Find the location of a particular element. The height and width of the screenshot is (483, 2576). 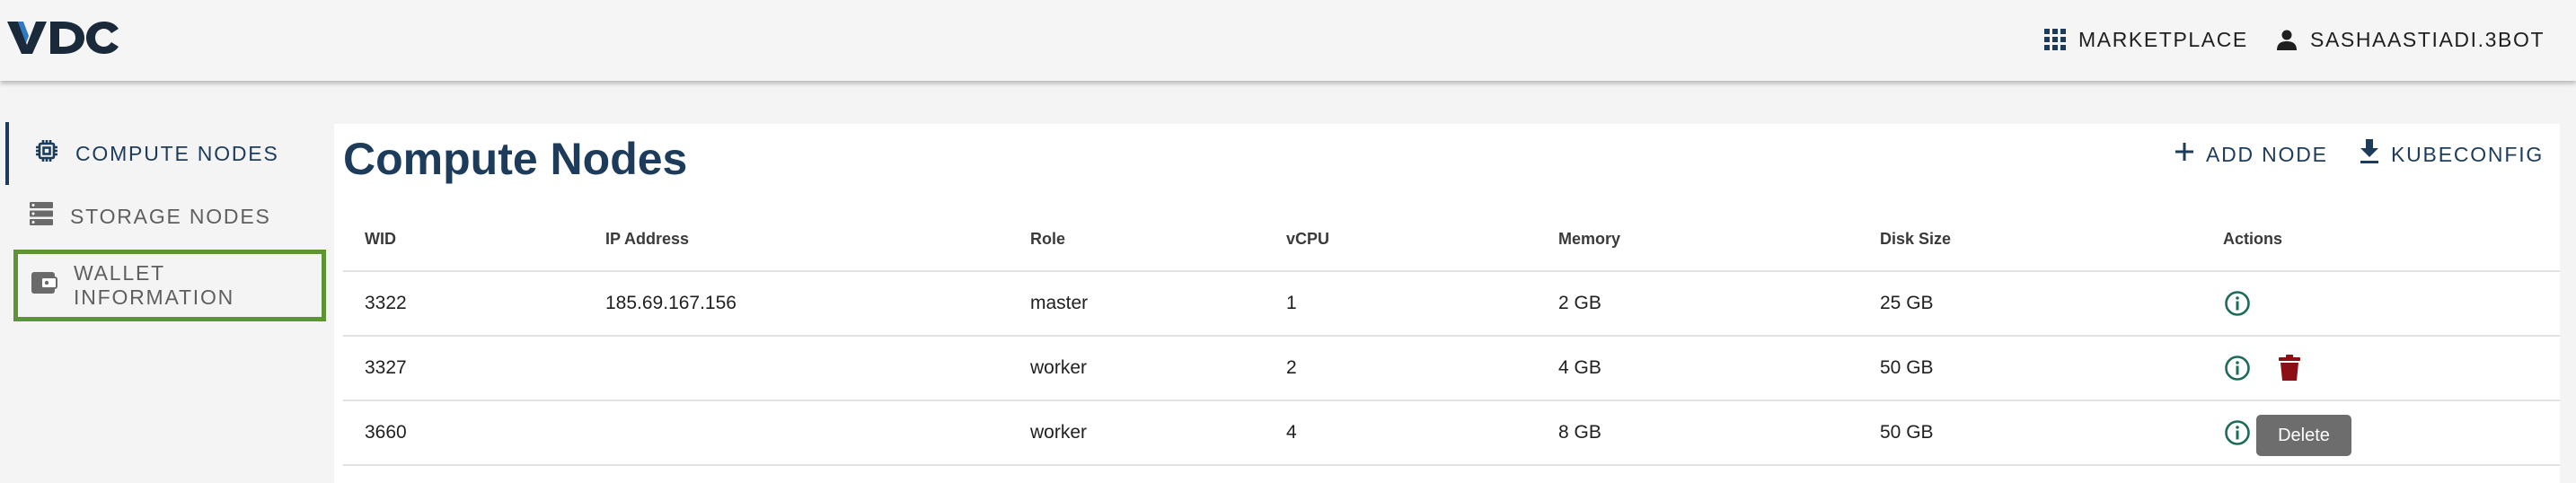

sidebar-item-label: COMPUTE NODES is located at coordinates (177, 153).